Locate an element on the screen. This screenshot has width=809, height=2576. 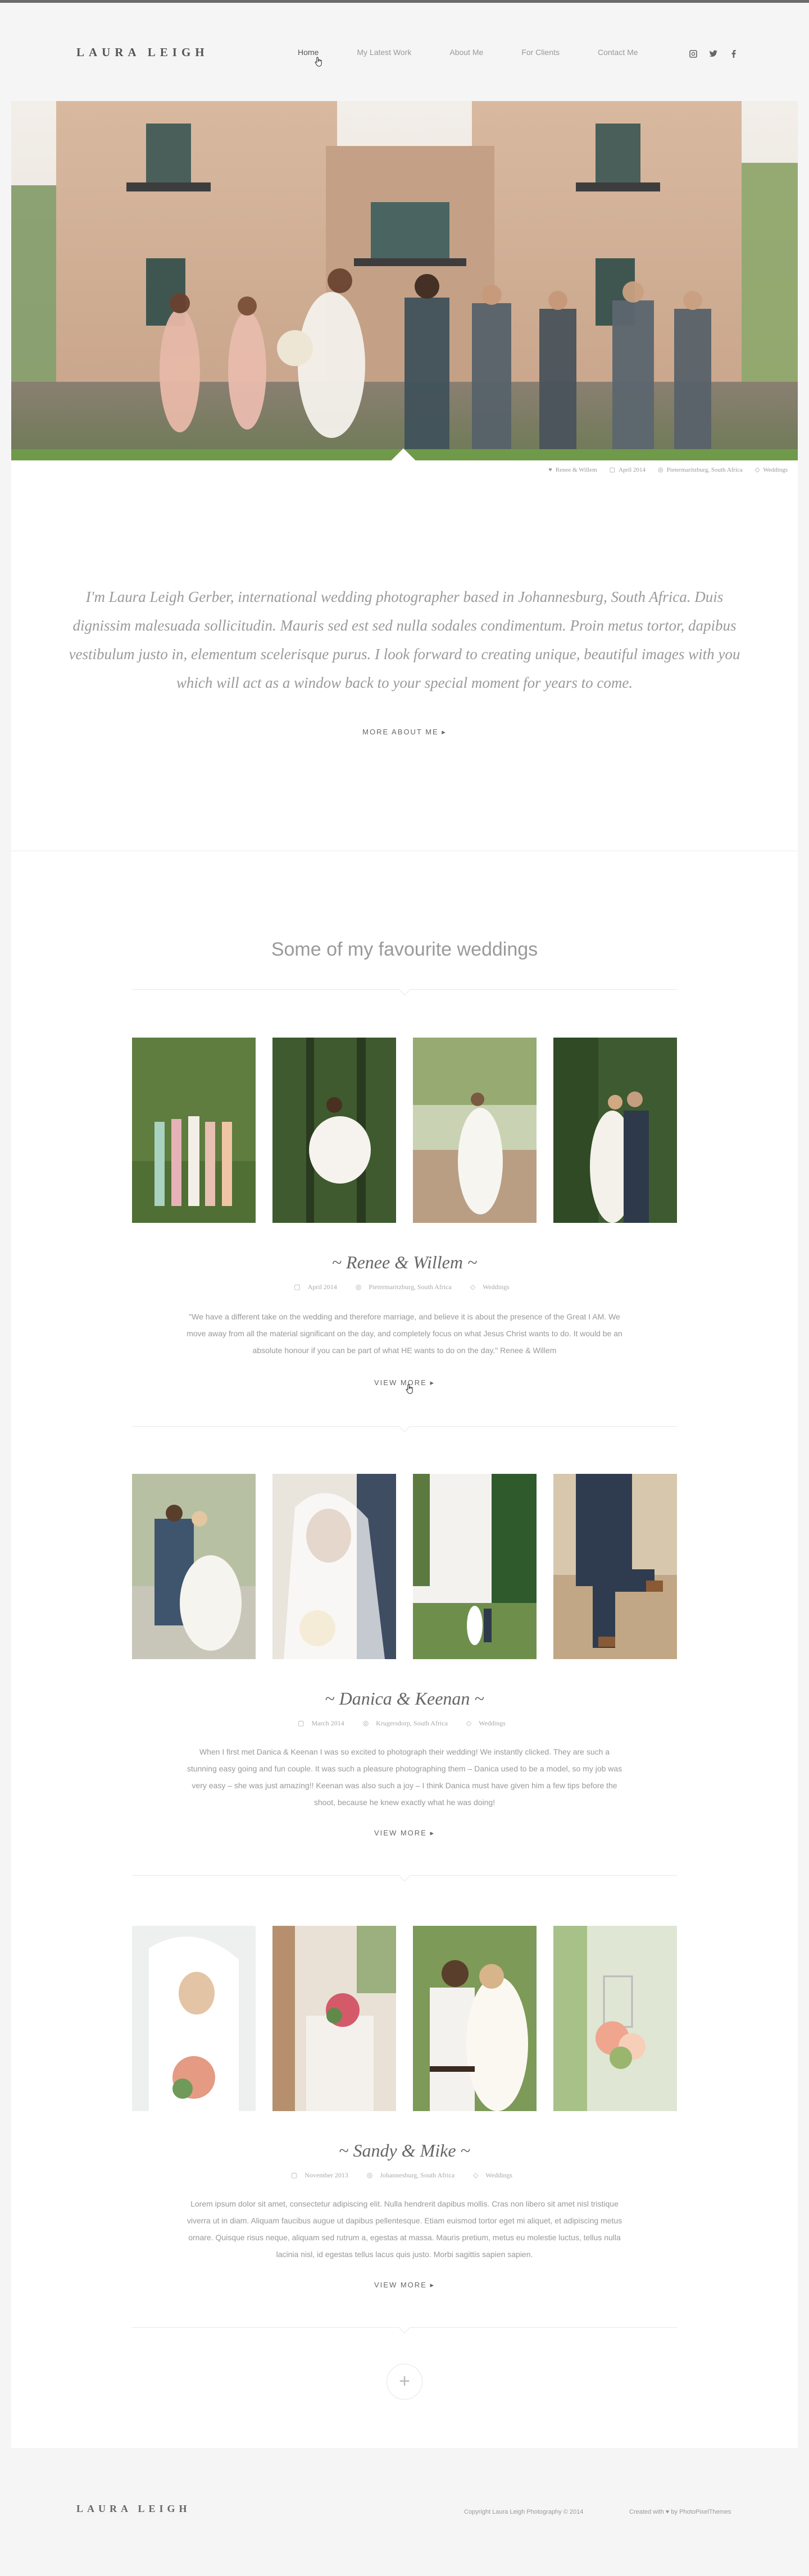
site-logo: LAURA LEIGH is located at coordinates (143, 52).